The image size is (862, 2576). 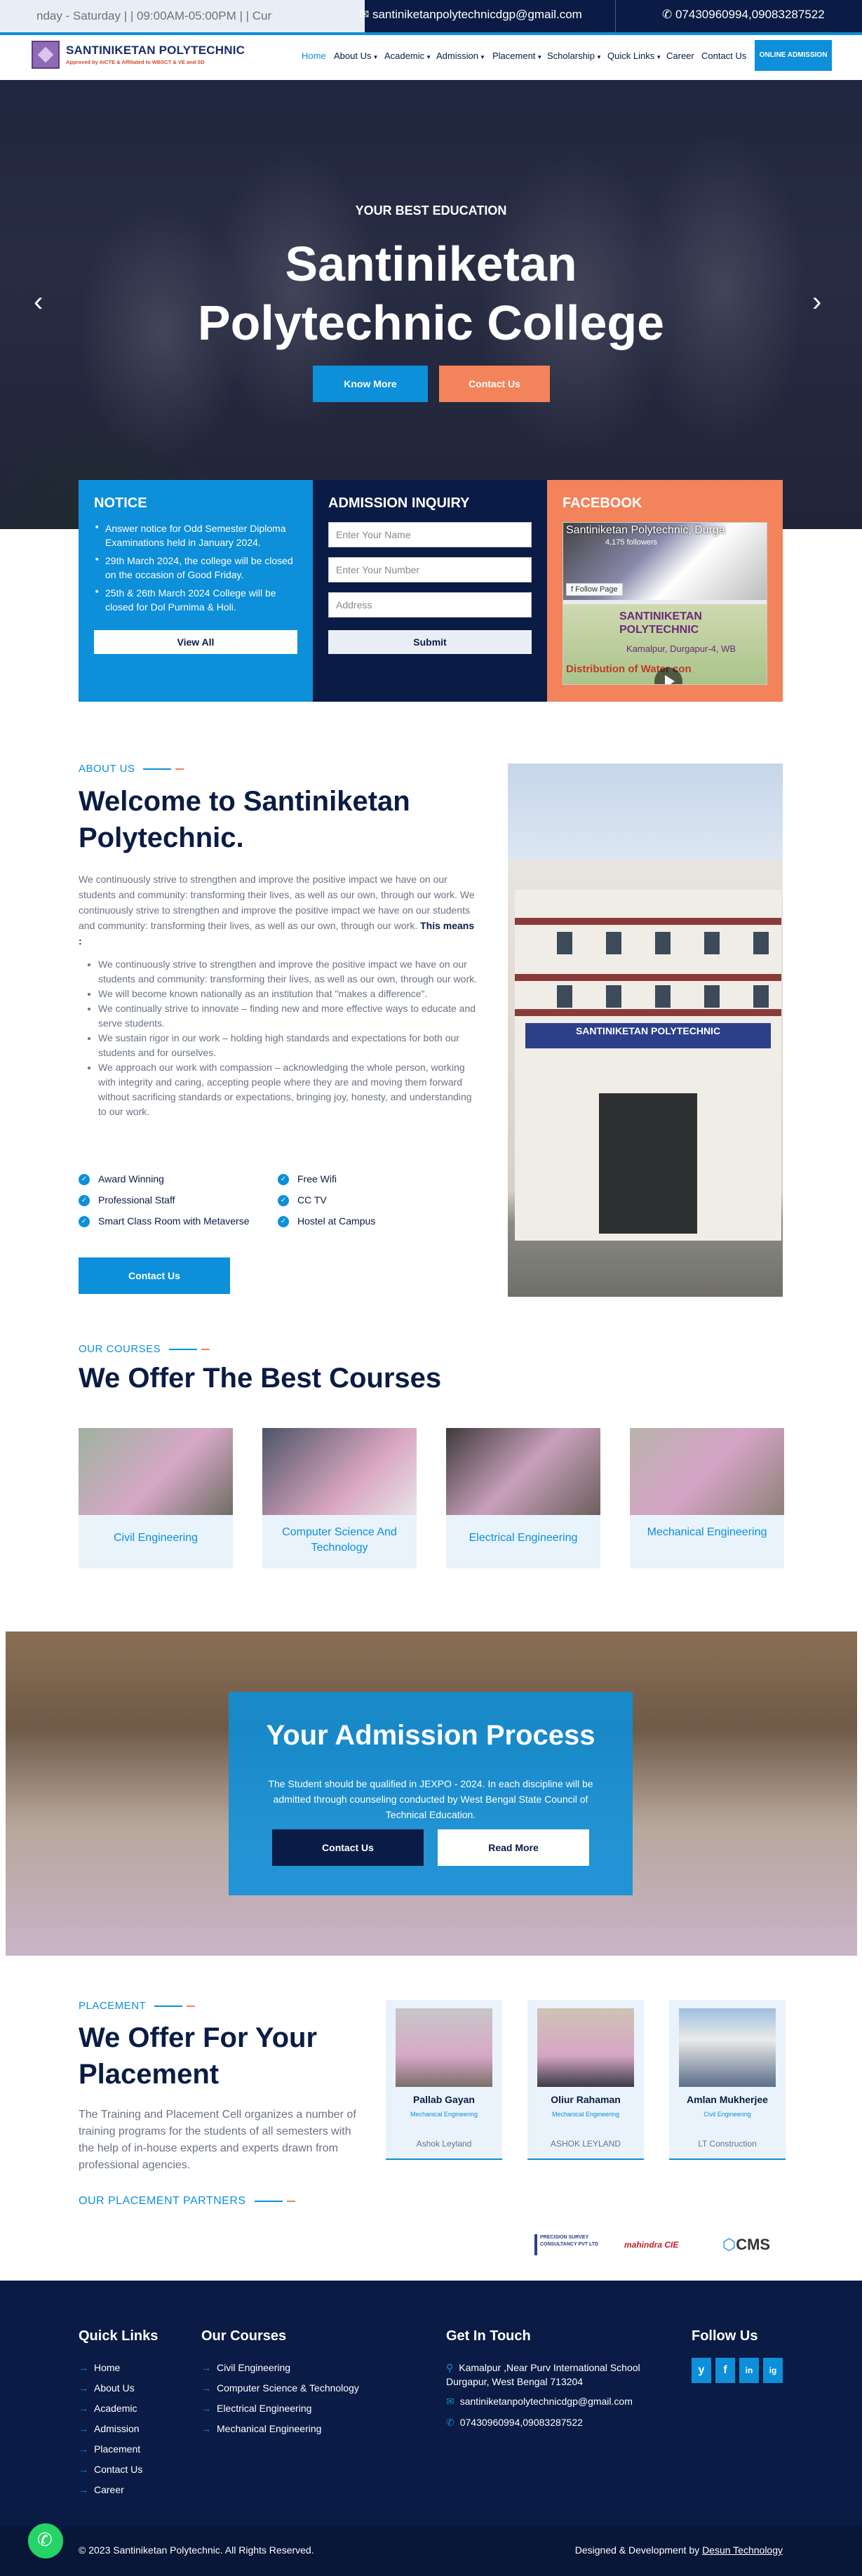 I want to click on nav-about-us: About Us ▼, so click(x=356, y=56).